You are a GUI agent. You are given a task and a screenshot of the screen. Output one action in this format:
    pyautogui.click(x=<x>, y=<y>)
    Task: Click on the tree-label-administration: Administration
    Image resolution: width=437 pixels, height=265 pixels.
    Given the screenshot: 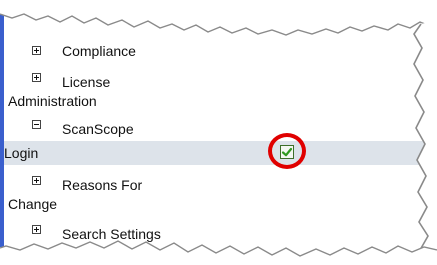 What is the action you would take?
    pyautogui.click(x=52, y=101)
    